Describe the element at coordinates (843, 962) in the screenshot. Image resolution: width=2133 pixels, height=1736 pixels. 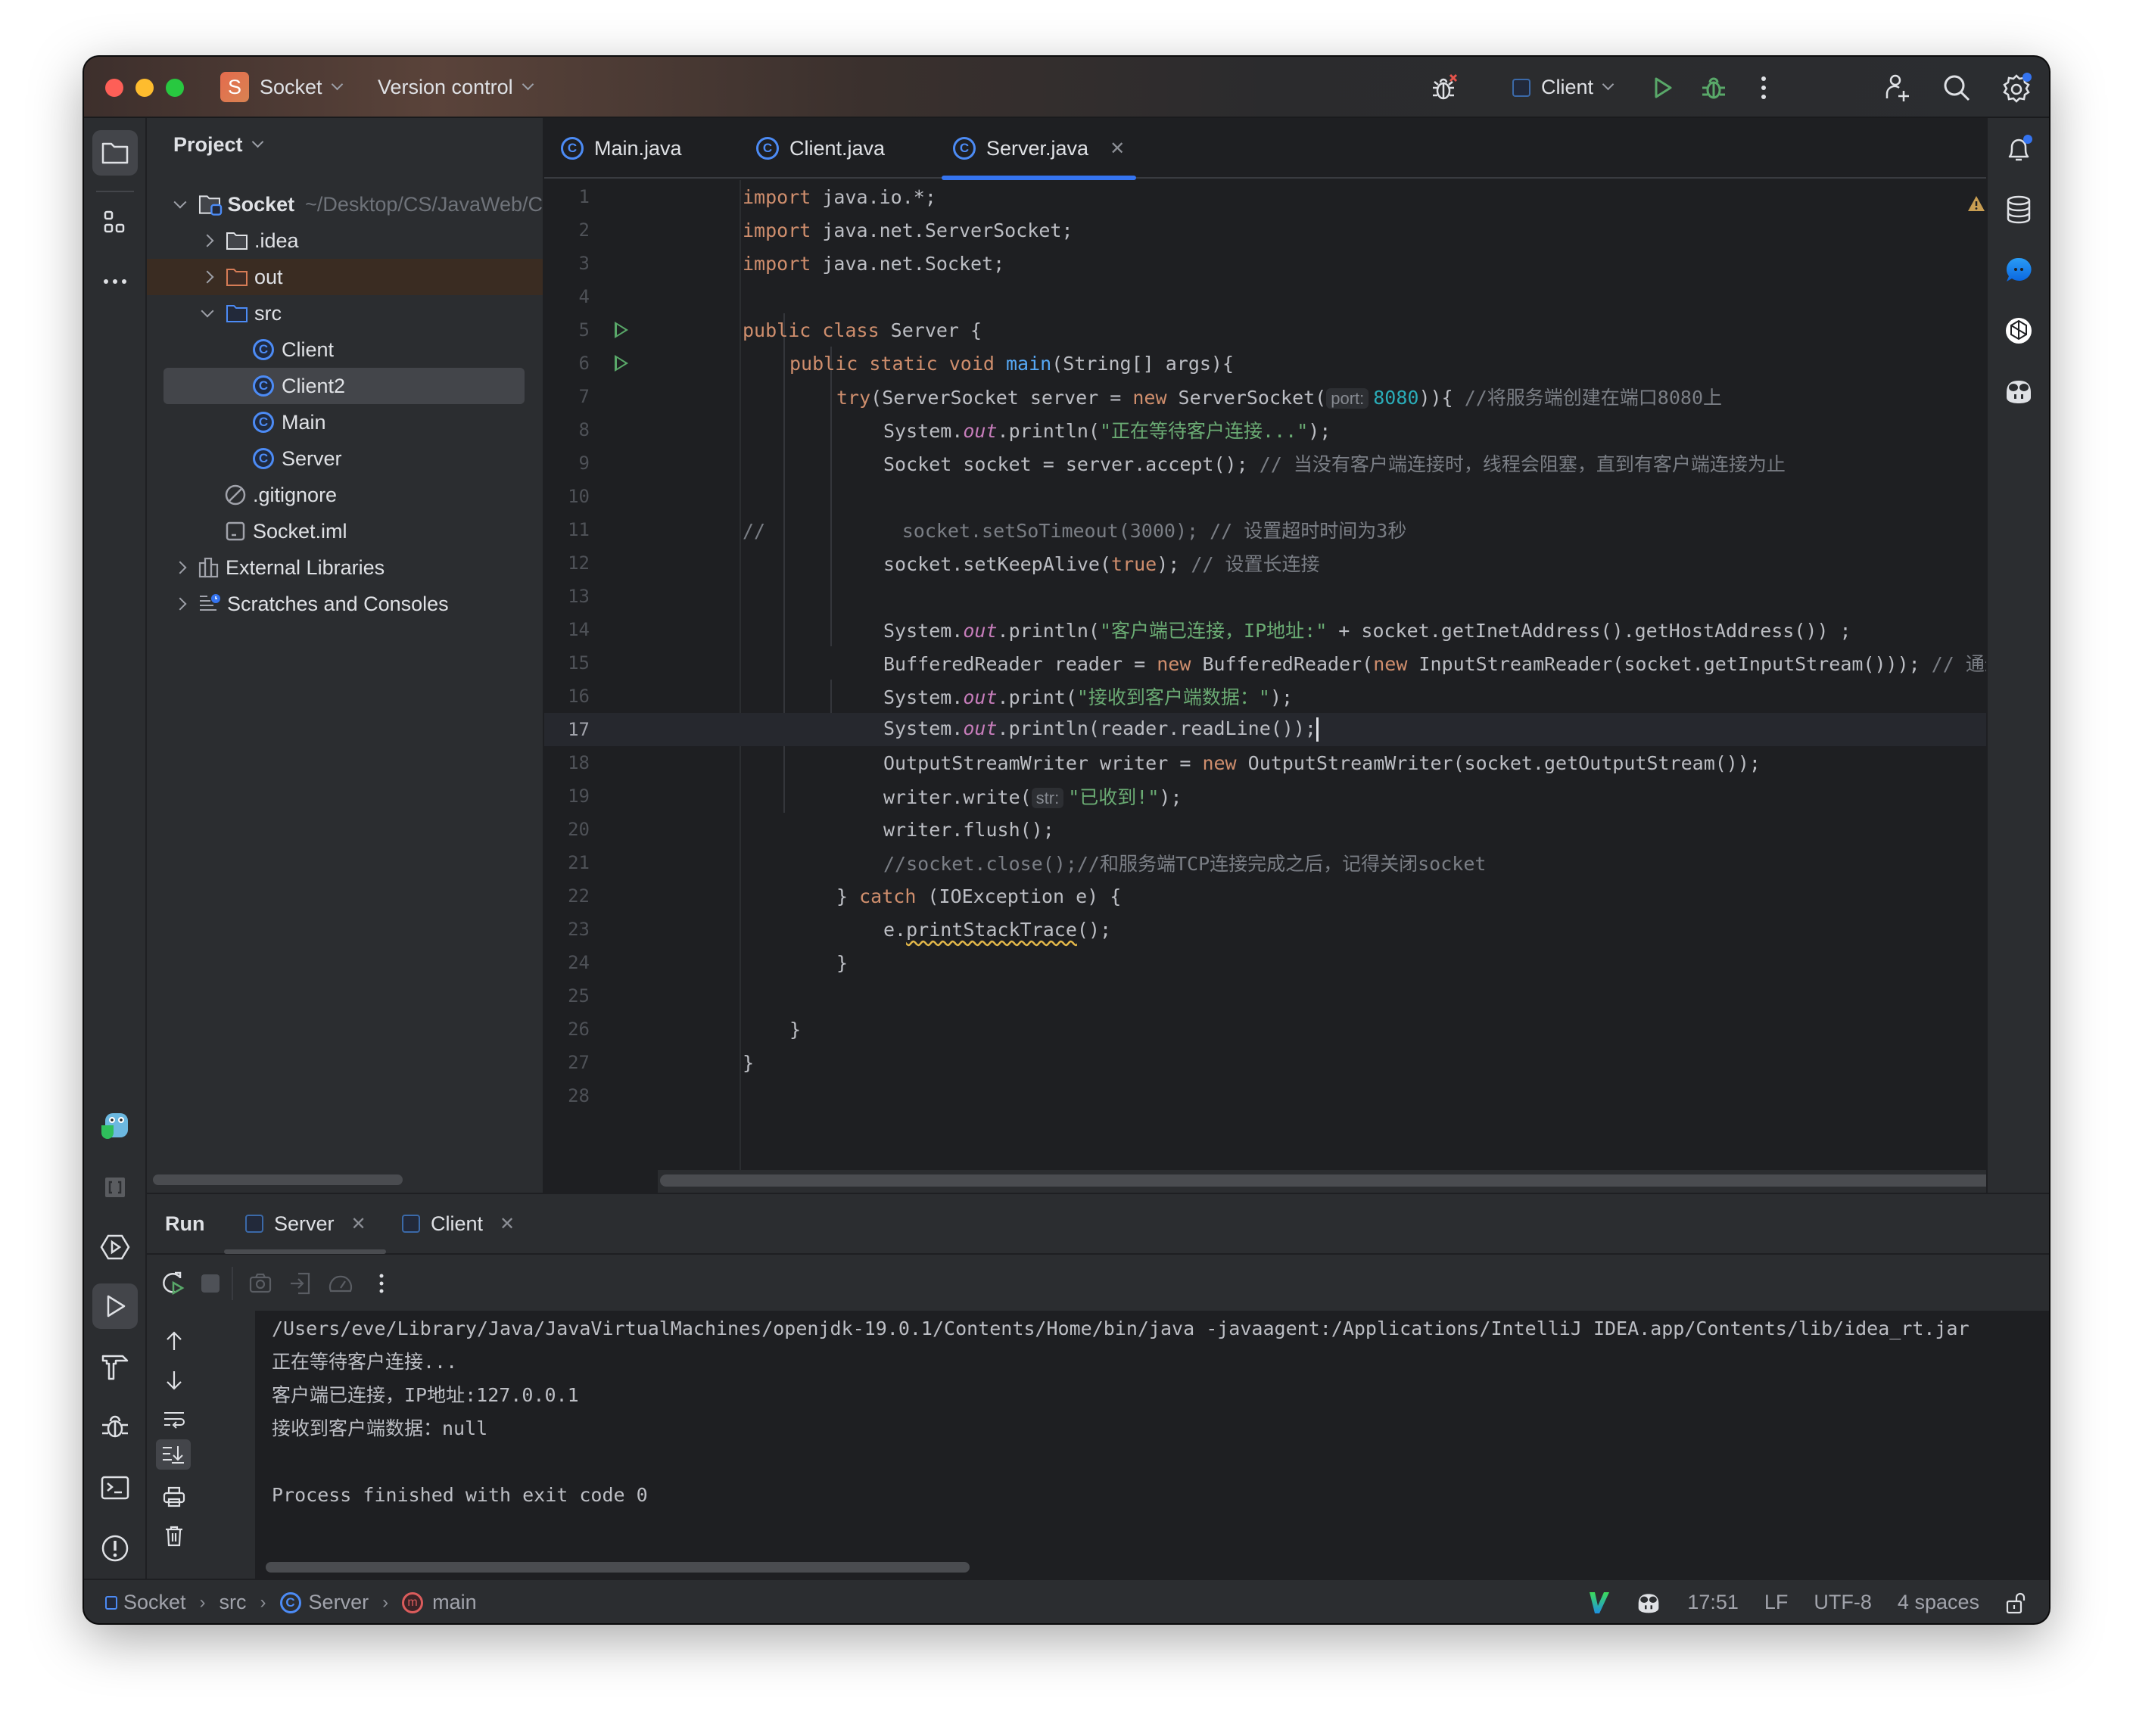
I see `code-text: }` at that location.